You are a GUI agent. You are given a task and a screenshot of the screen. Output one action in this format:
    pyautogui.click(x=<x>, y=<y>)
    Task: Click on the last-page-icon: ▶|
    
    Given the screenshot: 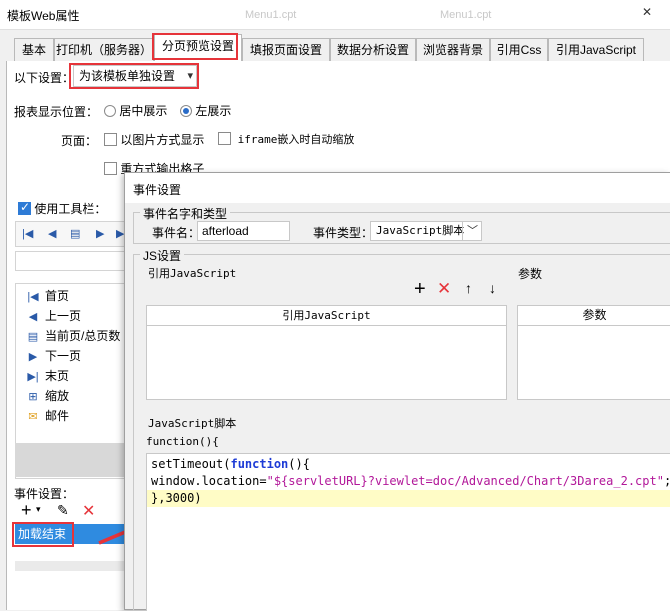 What is the action you would take?
    pyautogui.click(x=33, y=377)
    